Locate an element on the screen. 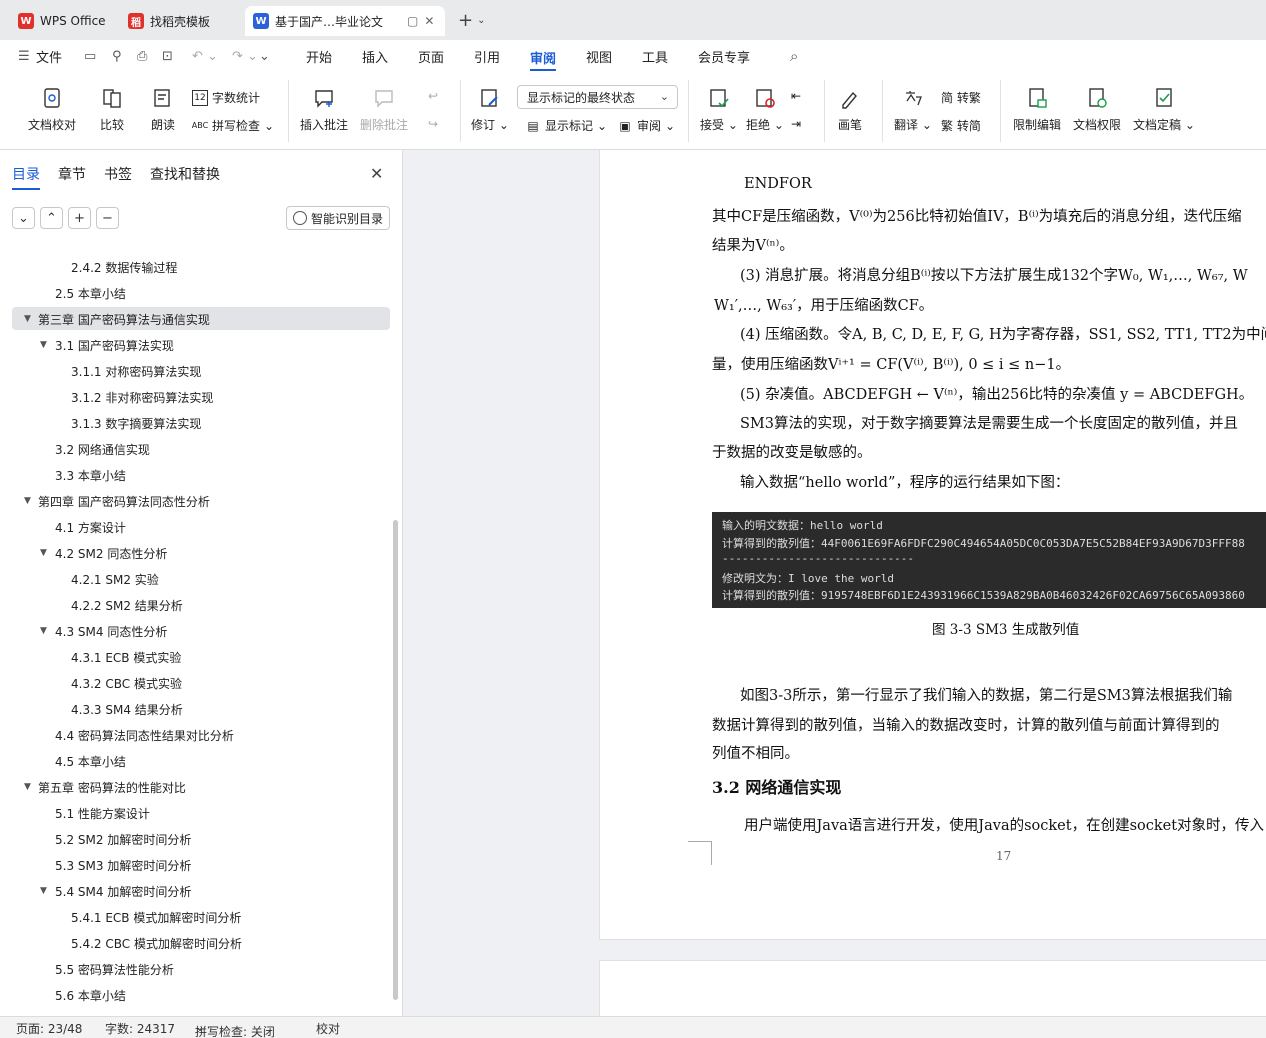 The image size is (1266, 1038). menu-member: 会员专享 is located at coordinates (724, 56).